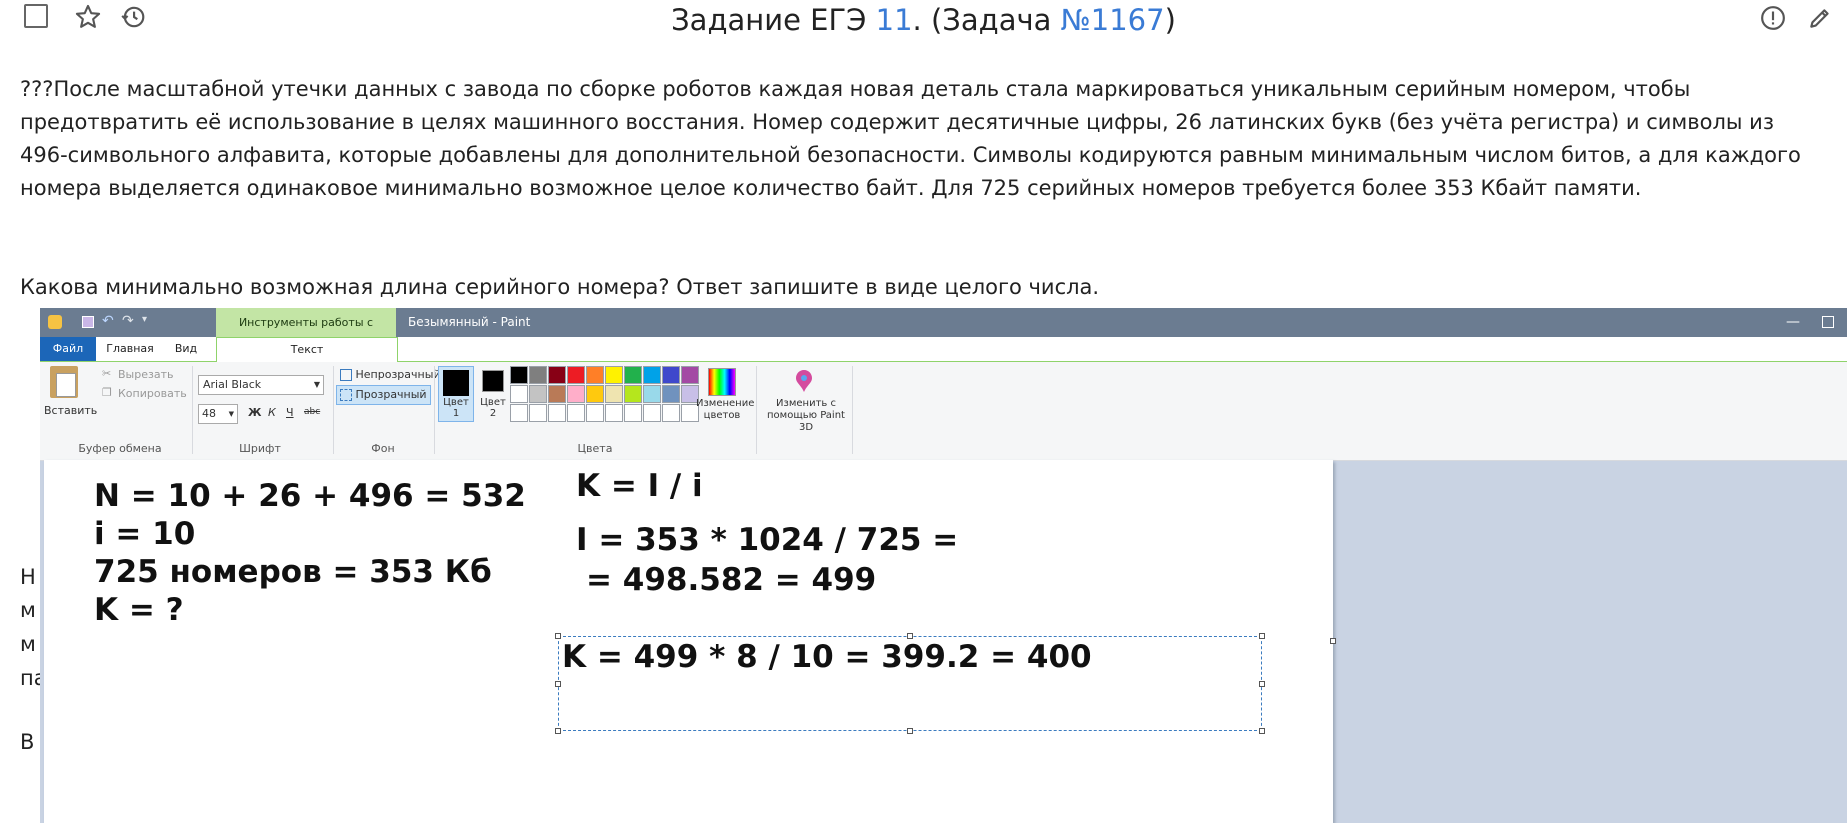 This screenshot has height=823, width=1847. Describe the element at coordinates (130, 349) in the screenshot. I see `tab-home: Главная` at that location.